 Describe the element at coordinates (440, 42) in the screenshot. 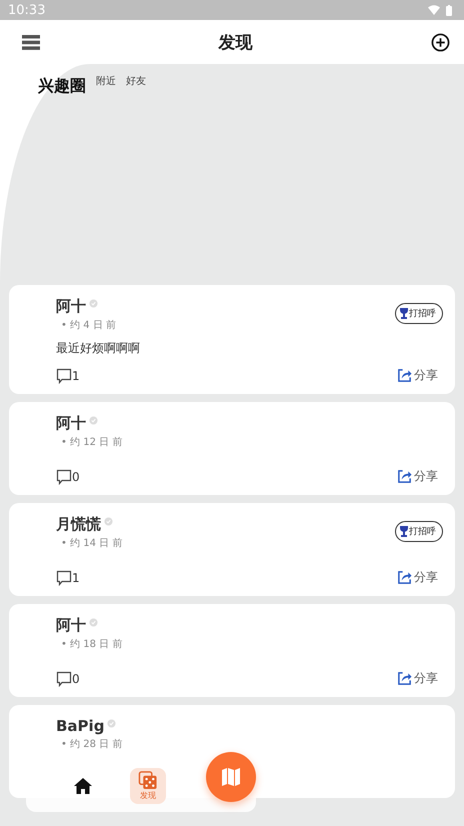

I see `add-icon` at that location.